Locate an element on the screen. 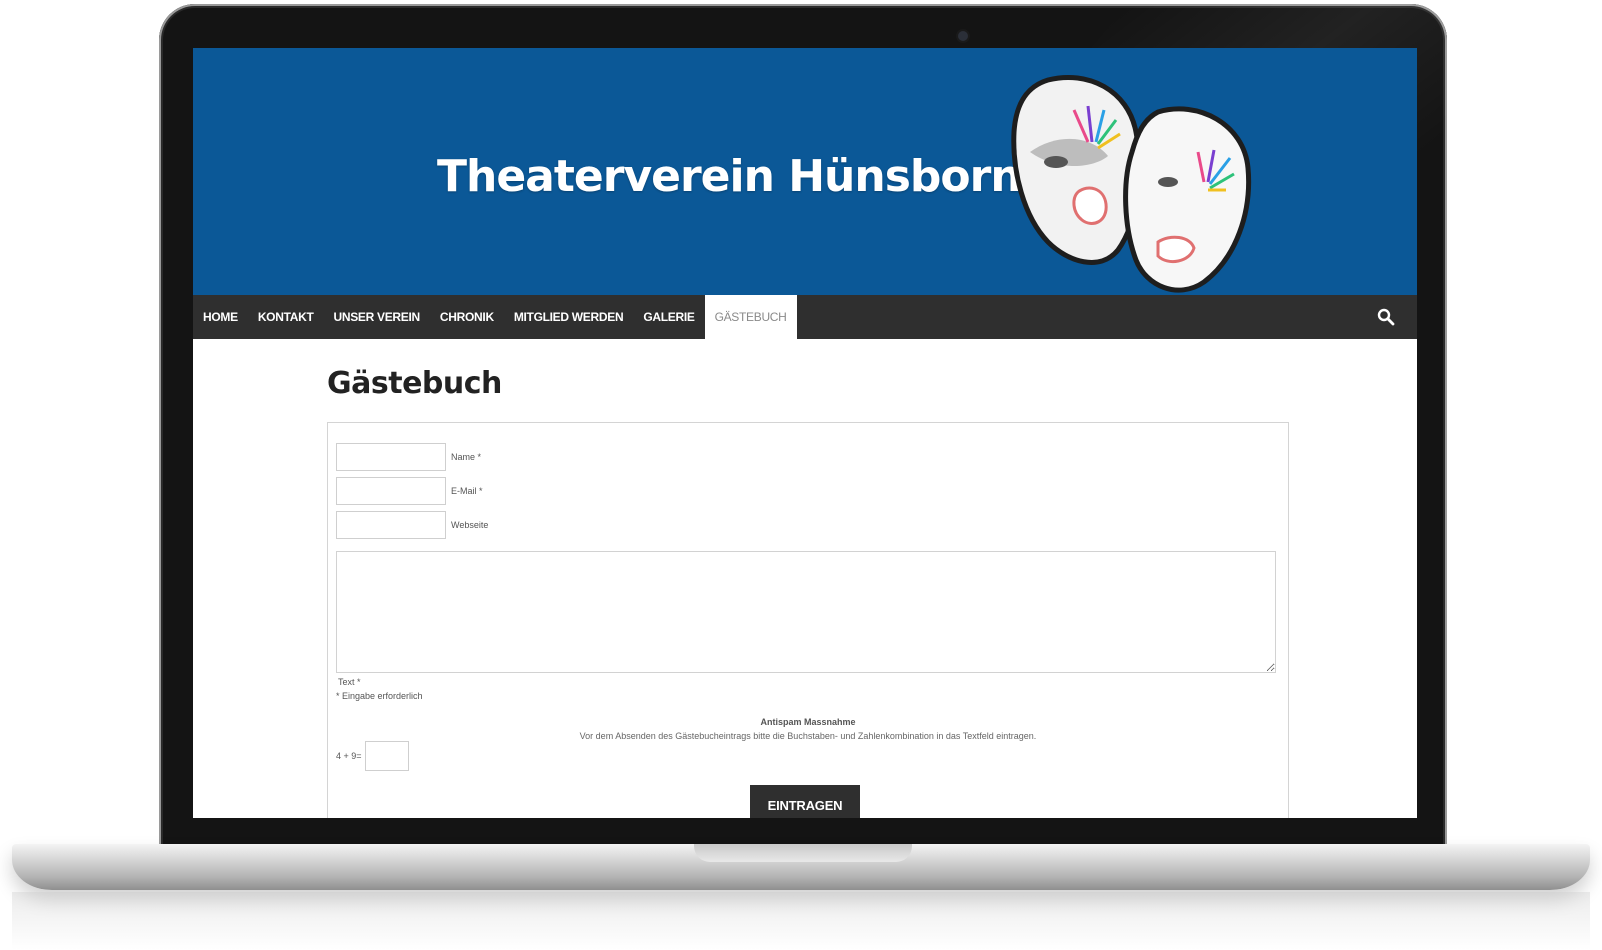  email-field is located at coordinates (391, 491).